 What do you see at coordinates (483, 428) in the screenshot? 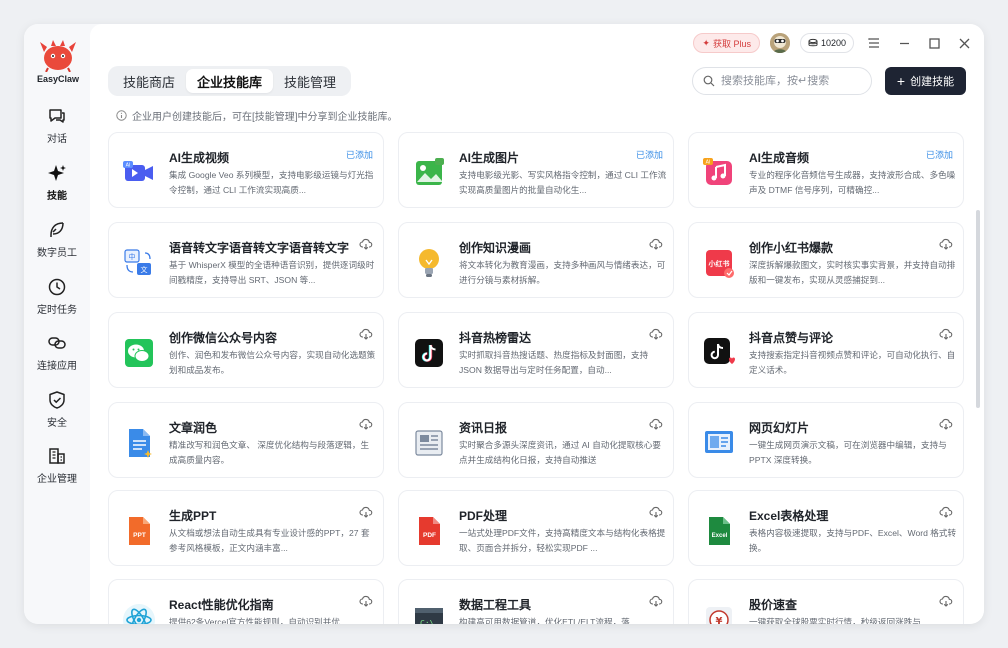
I see `skill-title: 资讯日报` at bounding box center [483, 428].